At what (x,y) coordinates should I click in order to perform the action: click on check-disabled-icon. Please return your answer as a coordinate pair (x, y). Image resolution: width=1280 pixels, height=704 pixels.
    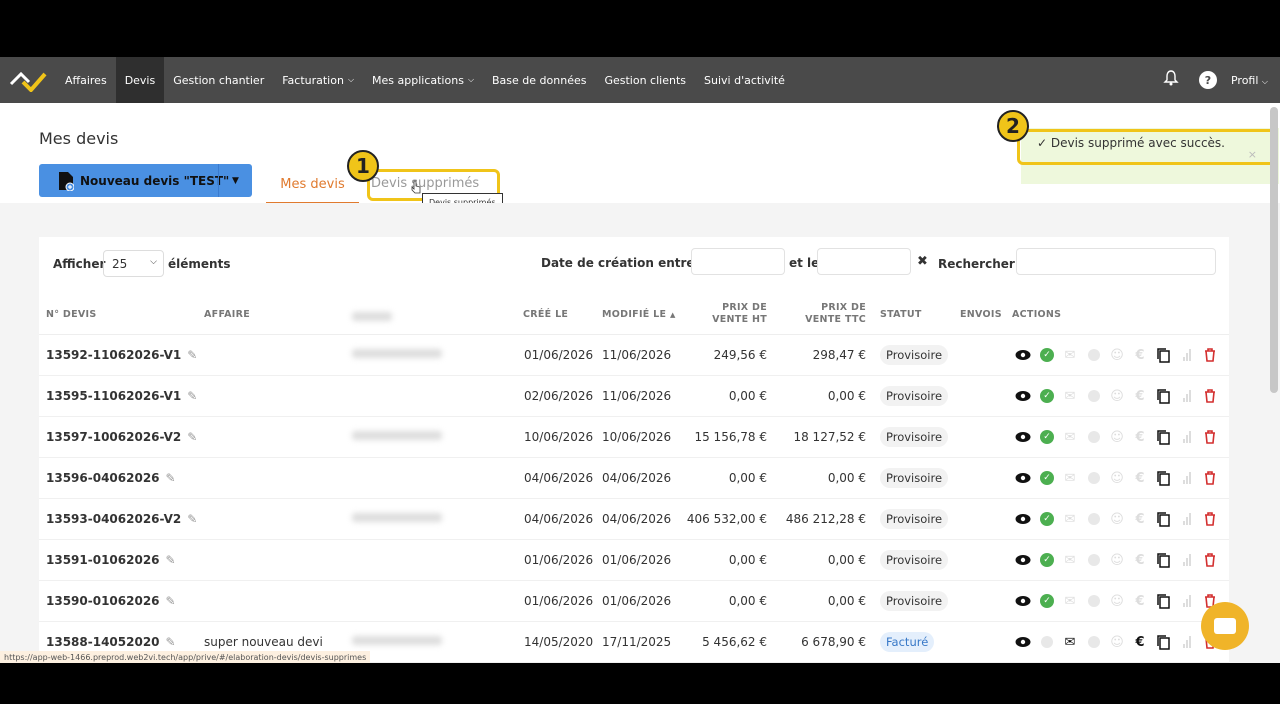
    Looking at the image, I should click on (1047, 642).